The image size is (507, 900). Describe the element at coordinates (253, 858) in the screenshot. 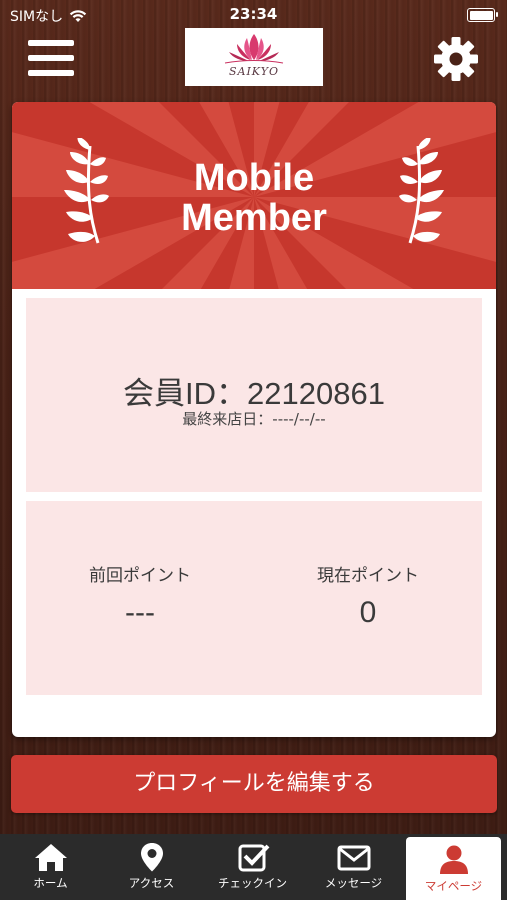

I see `checkbox-icon` at that location.